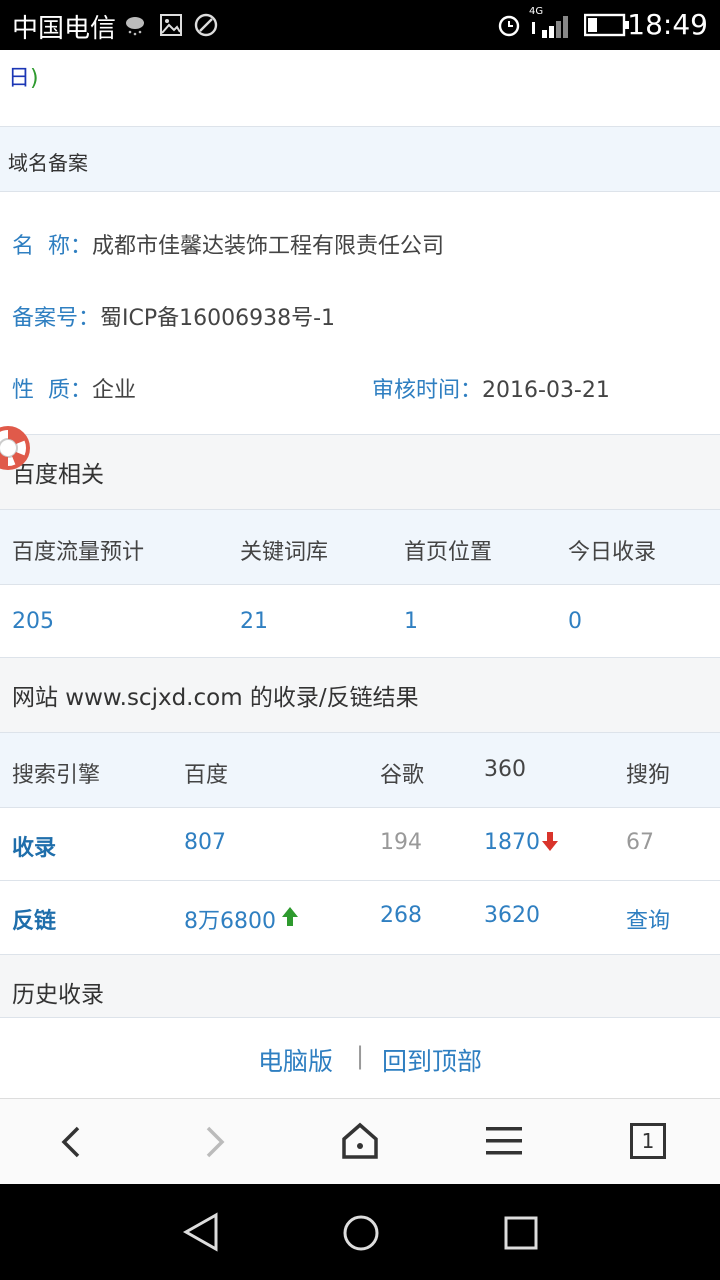 The image size is (720, 1280). What do you see at coordinates (432, 1060) in the screenshot?
I see `back-to-top-link: 回到顶部` at bounding box center [432, 1060].